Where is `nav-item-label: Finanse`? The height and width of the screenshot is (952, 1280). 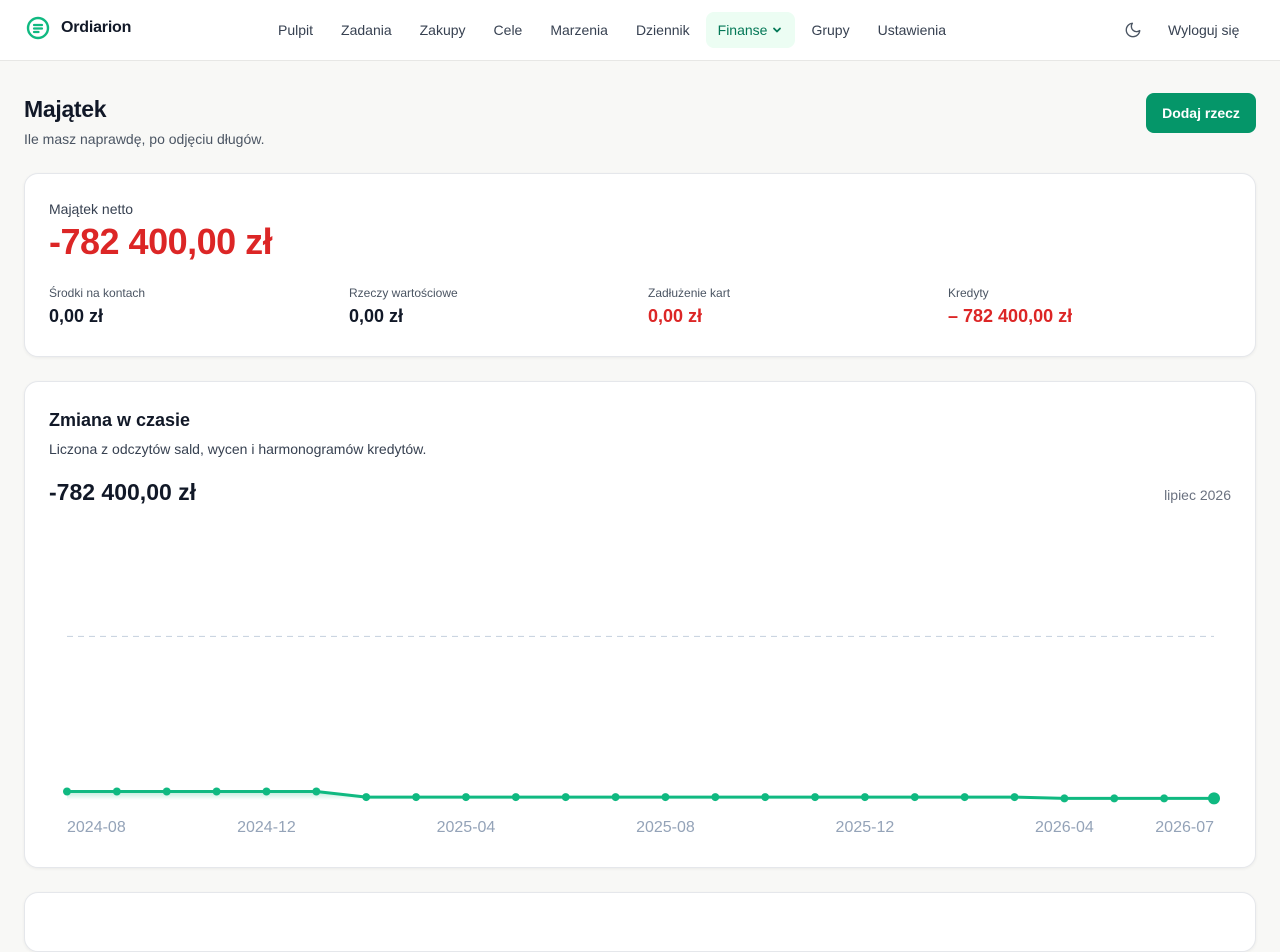
nav-item-label: Finanse is located at coordinates (742, 30).